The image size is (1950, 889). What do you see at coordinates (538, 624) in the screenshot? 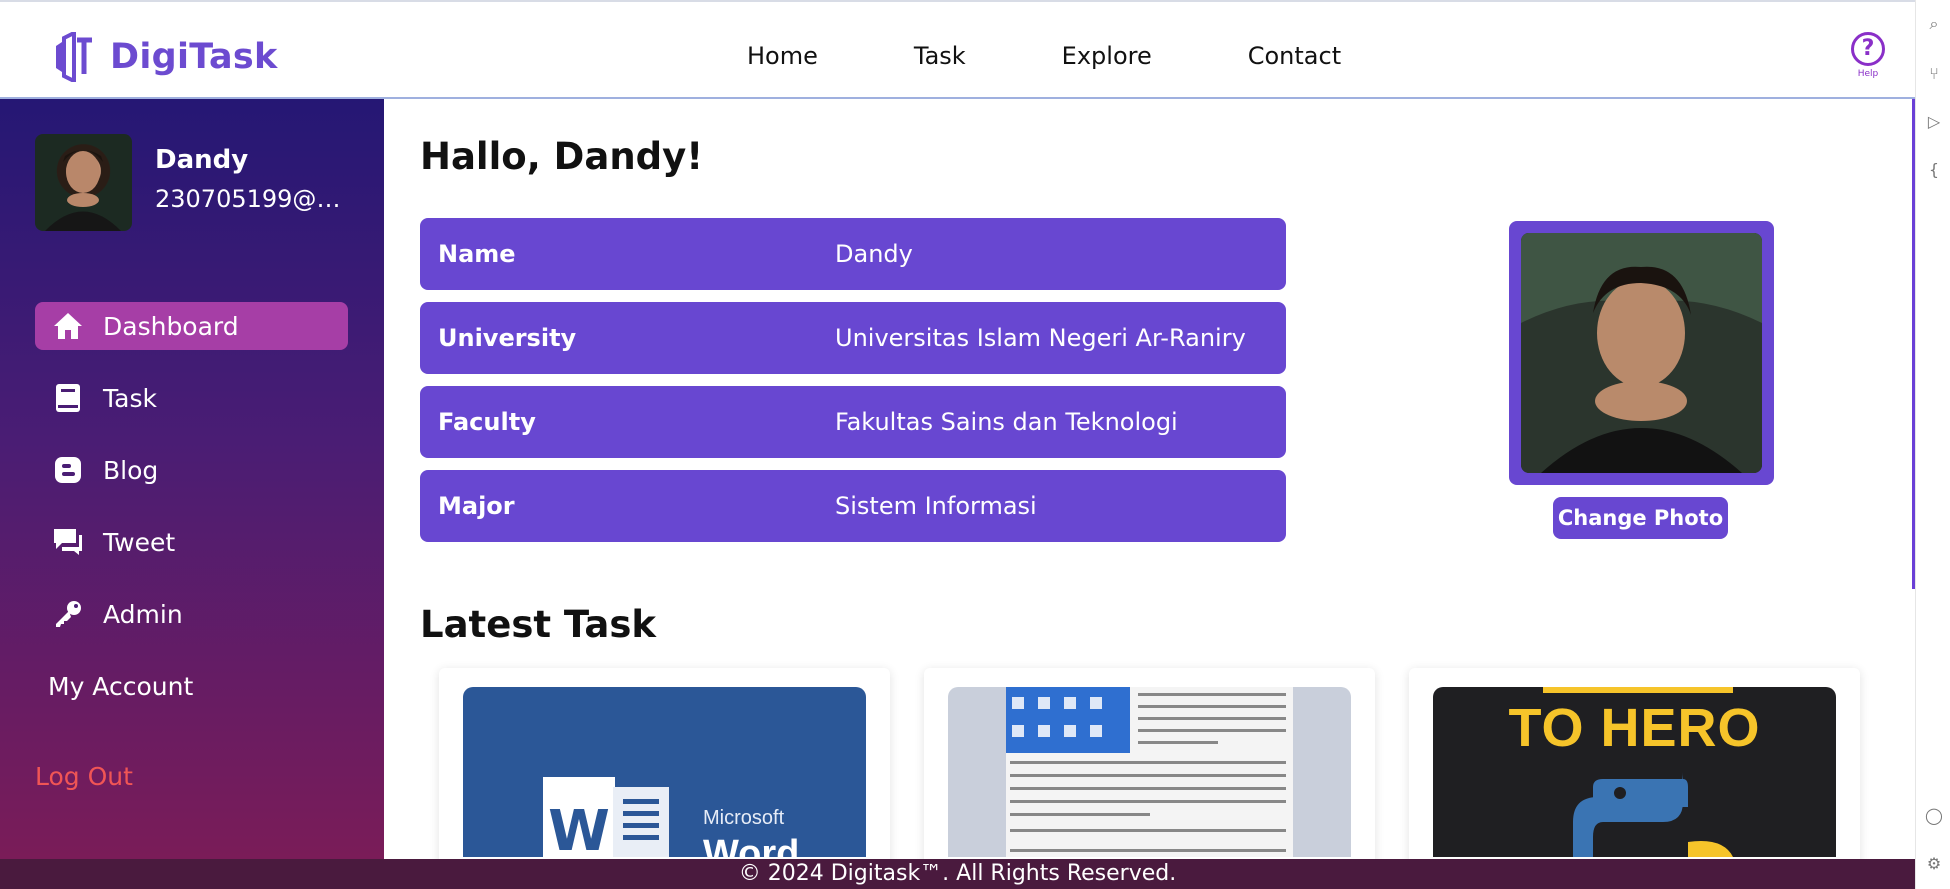
I see `latest-task-heading: Latest Task` at bounding box center [538, 624].